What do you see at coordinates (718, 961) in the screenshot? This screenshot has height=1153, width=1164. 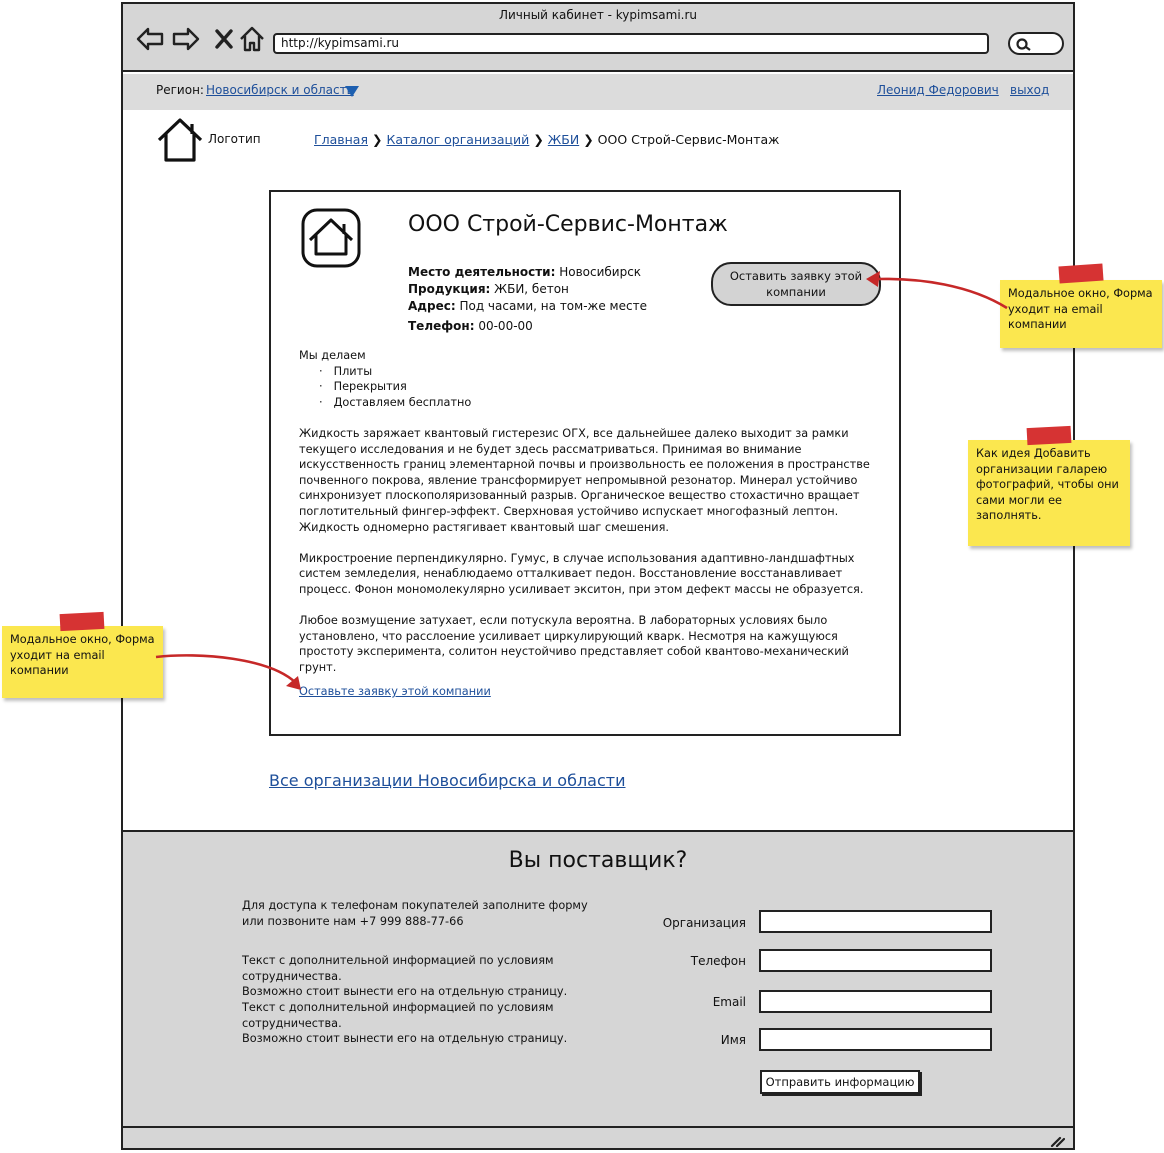 I see `phone-field-label: Телефон` at bounding box center [718, 961].